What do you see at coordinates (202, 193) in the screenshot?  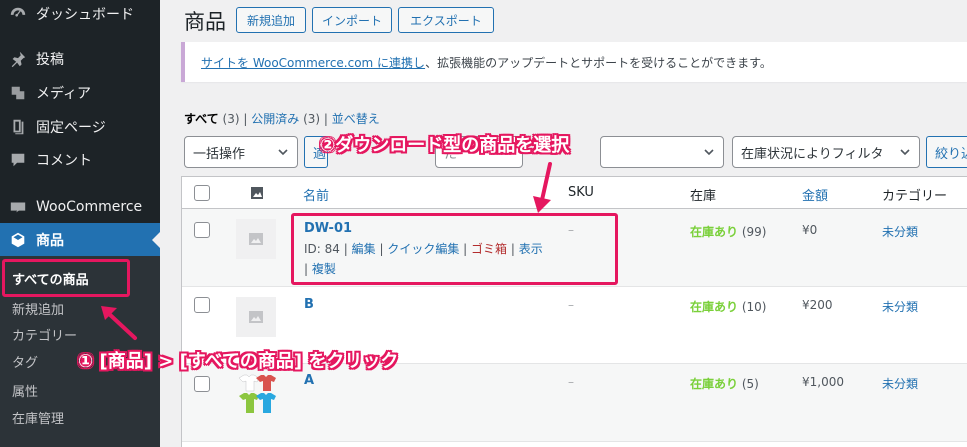 I see `select-all-checkbox` at bounding box center [202, 193].